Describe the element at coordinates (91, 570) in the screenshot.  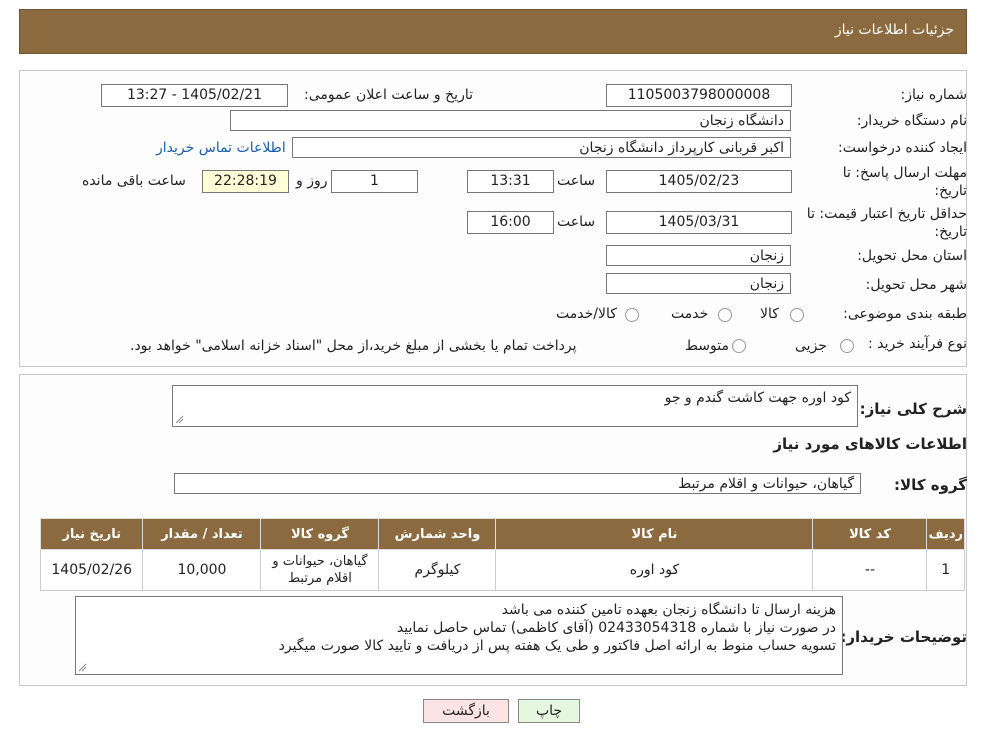
I see `cell-date: 1405/02/26` at that location.